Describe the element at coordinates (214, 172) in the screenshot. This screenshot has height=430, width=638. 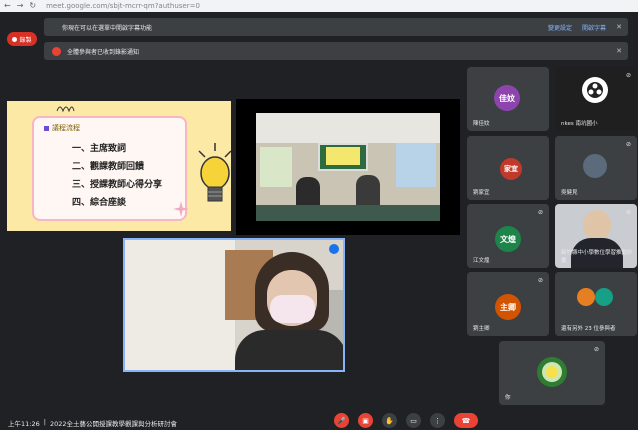
I see `lightbulb-icon` at that location.